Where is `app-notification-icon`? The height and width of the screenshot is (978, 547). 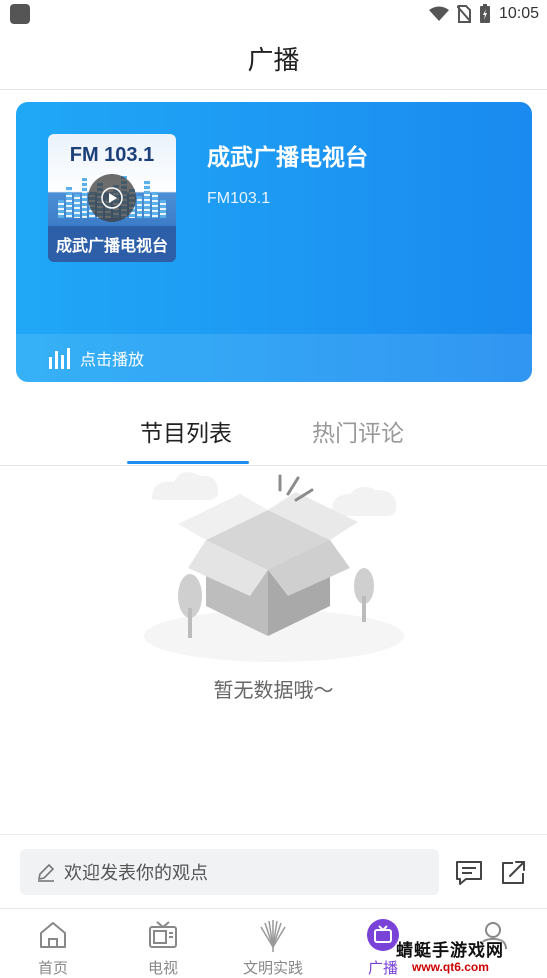
app-notification-icon is located at coordinates (20, 14).